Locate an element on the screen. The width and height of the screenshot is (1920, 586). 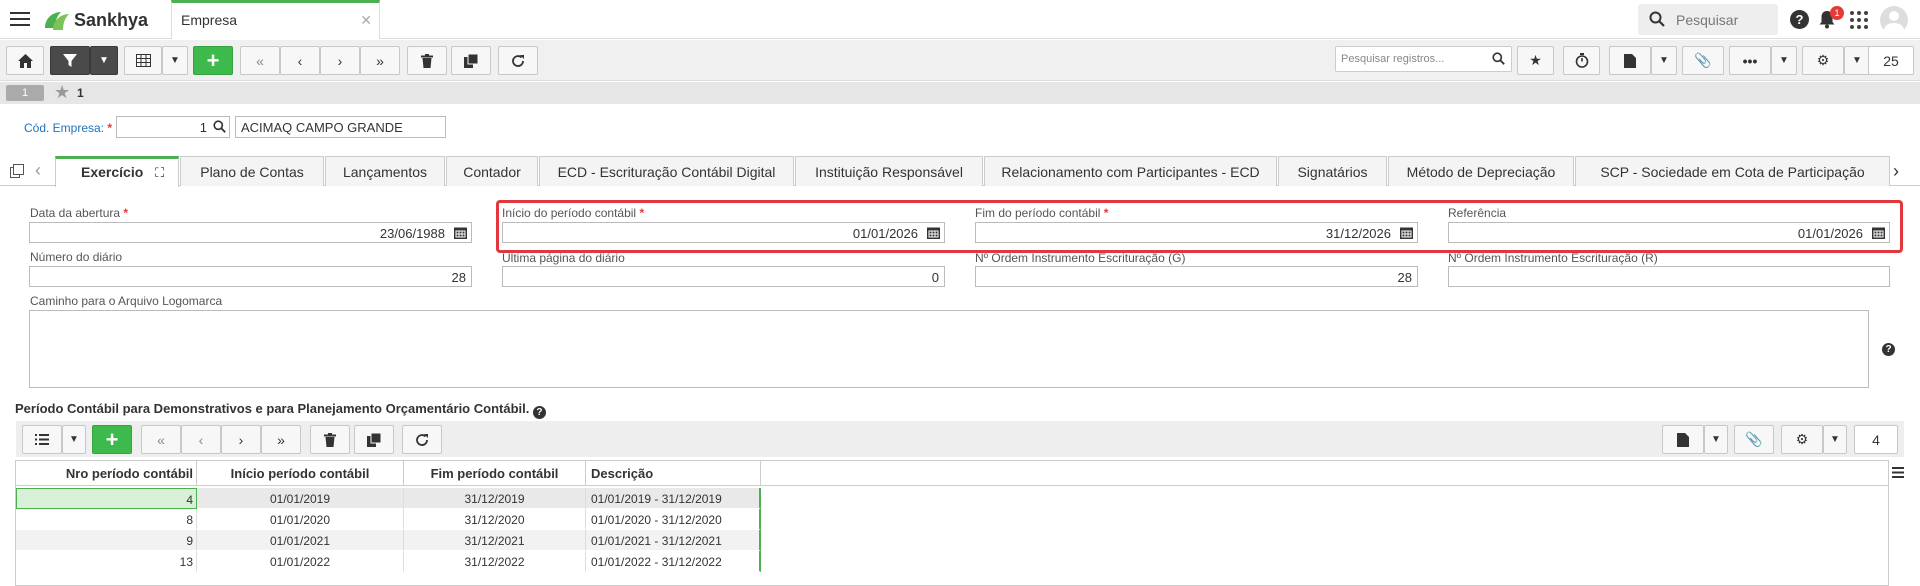
apps-grid-icon is located at coordinates (1859, 20).